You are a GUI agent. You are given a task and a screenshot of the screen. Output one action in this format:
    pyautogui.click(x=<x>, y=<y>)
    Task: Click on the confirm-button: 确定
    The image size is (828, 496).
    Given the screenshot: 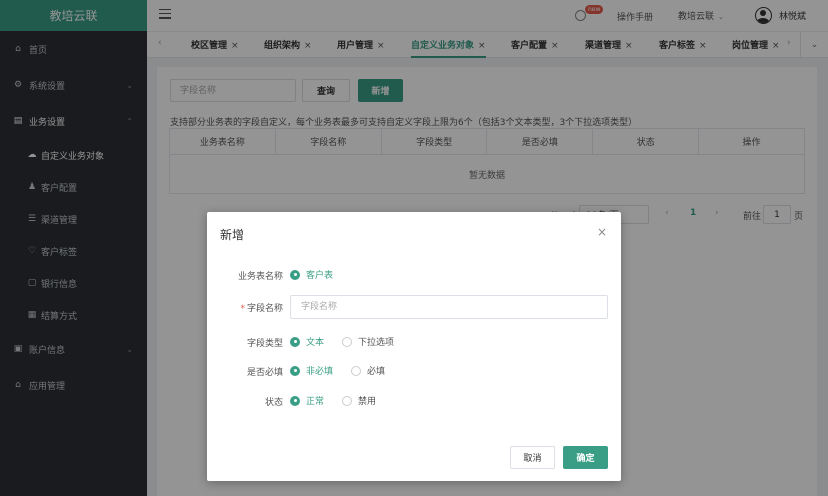 What is the action you would take?
    pyautogui.click(x=585, y=457)
    